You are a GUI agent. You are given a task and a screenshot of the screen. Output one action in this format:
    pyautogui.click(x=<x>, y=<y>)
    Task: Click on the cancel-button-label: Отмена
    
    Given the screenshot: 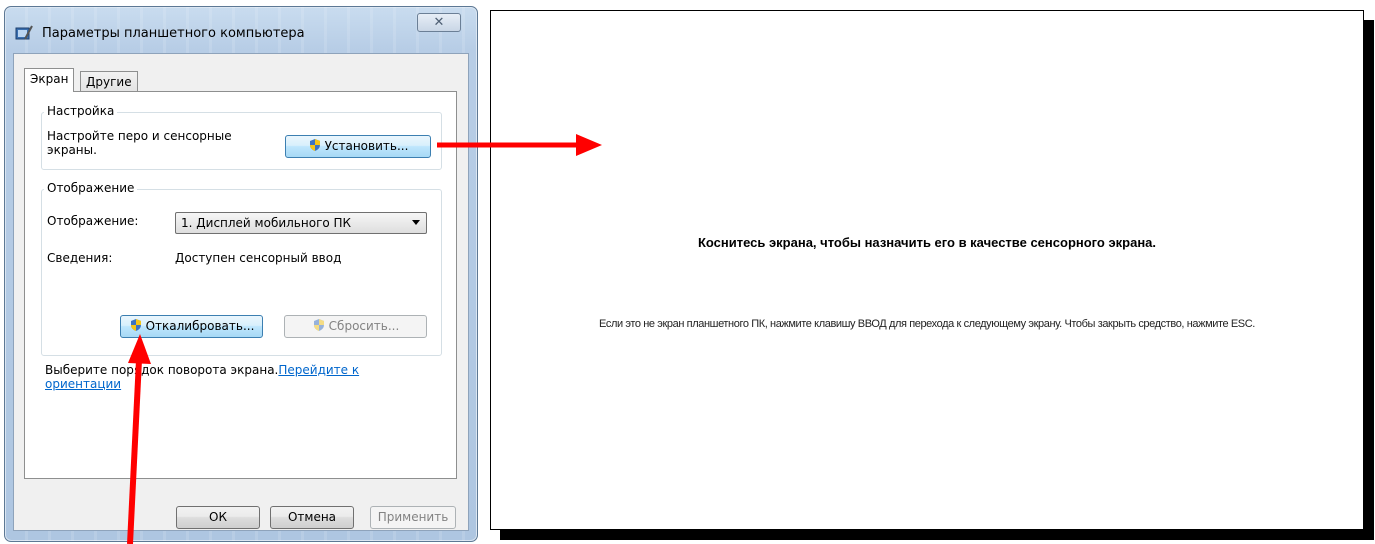 What is the action you would take?
    pyautogui.click(x=312, y=517)
    